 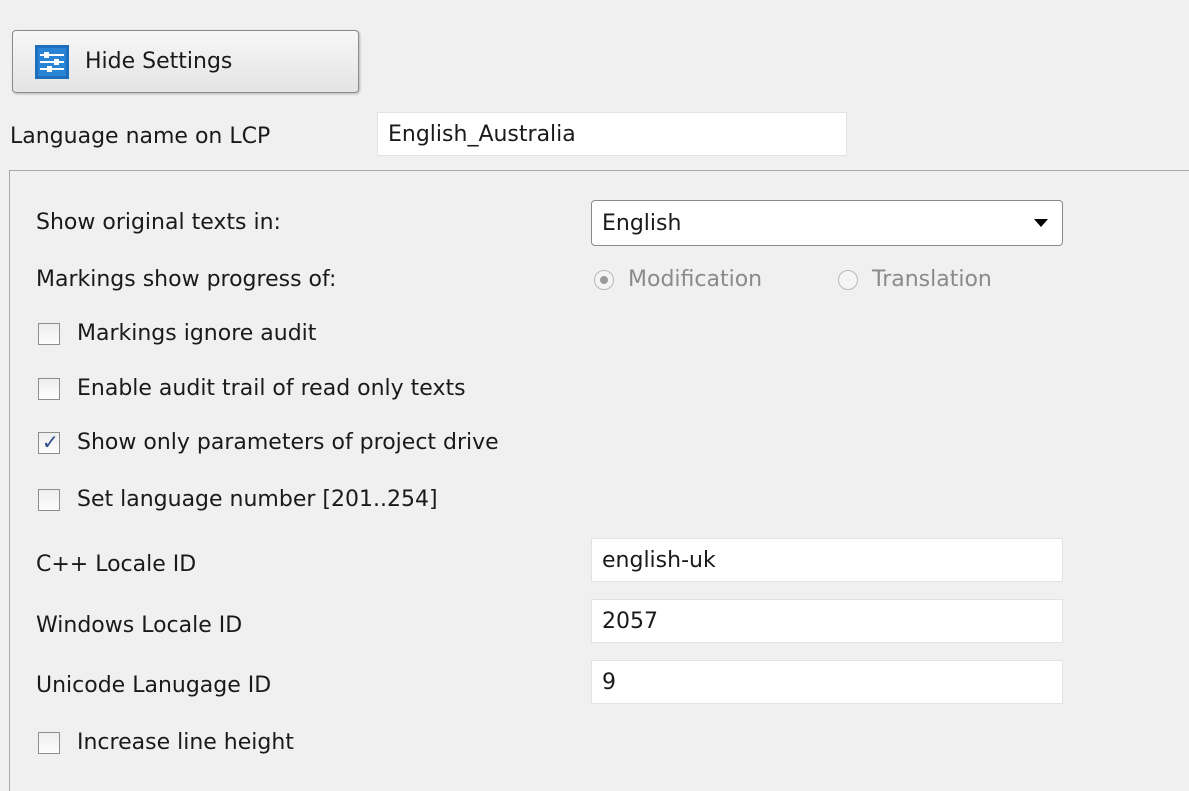 I want to click on lcp-language-input: English_Australia, so click(x=612, y=134).